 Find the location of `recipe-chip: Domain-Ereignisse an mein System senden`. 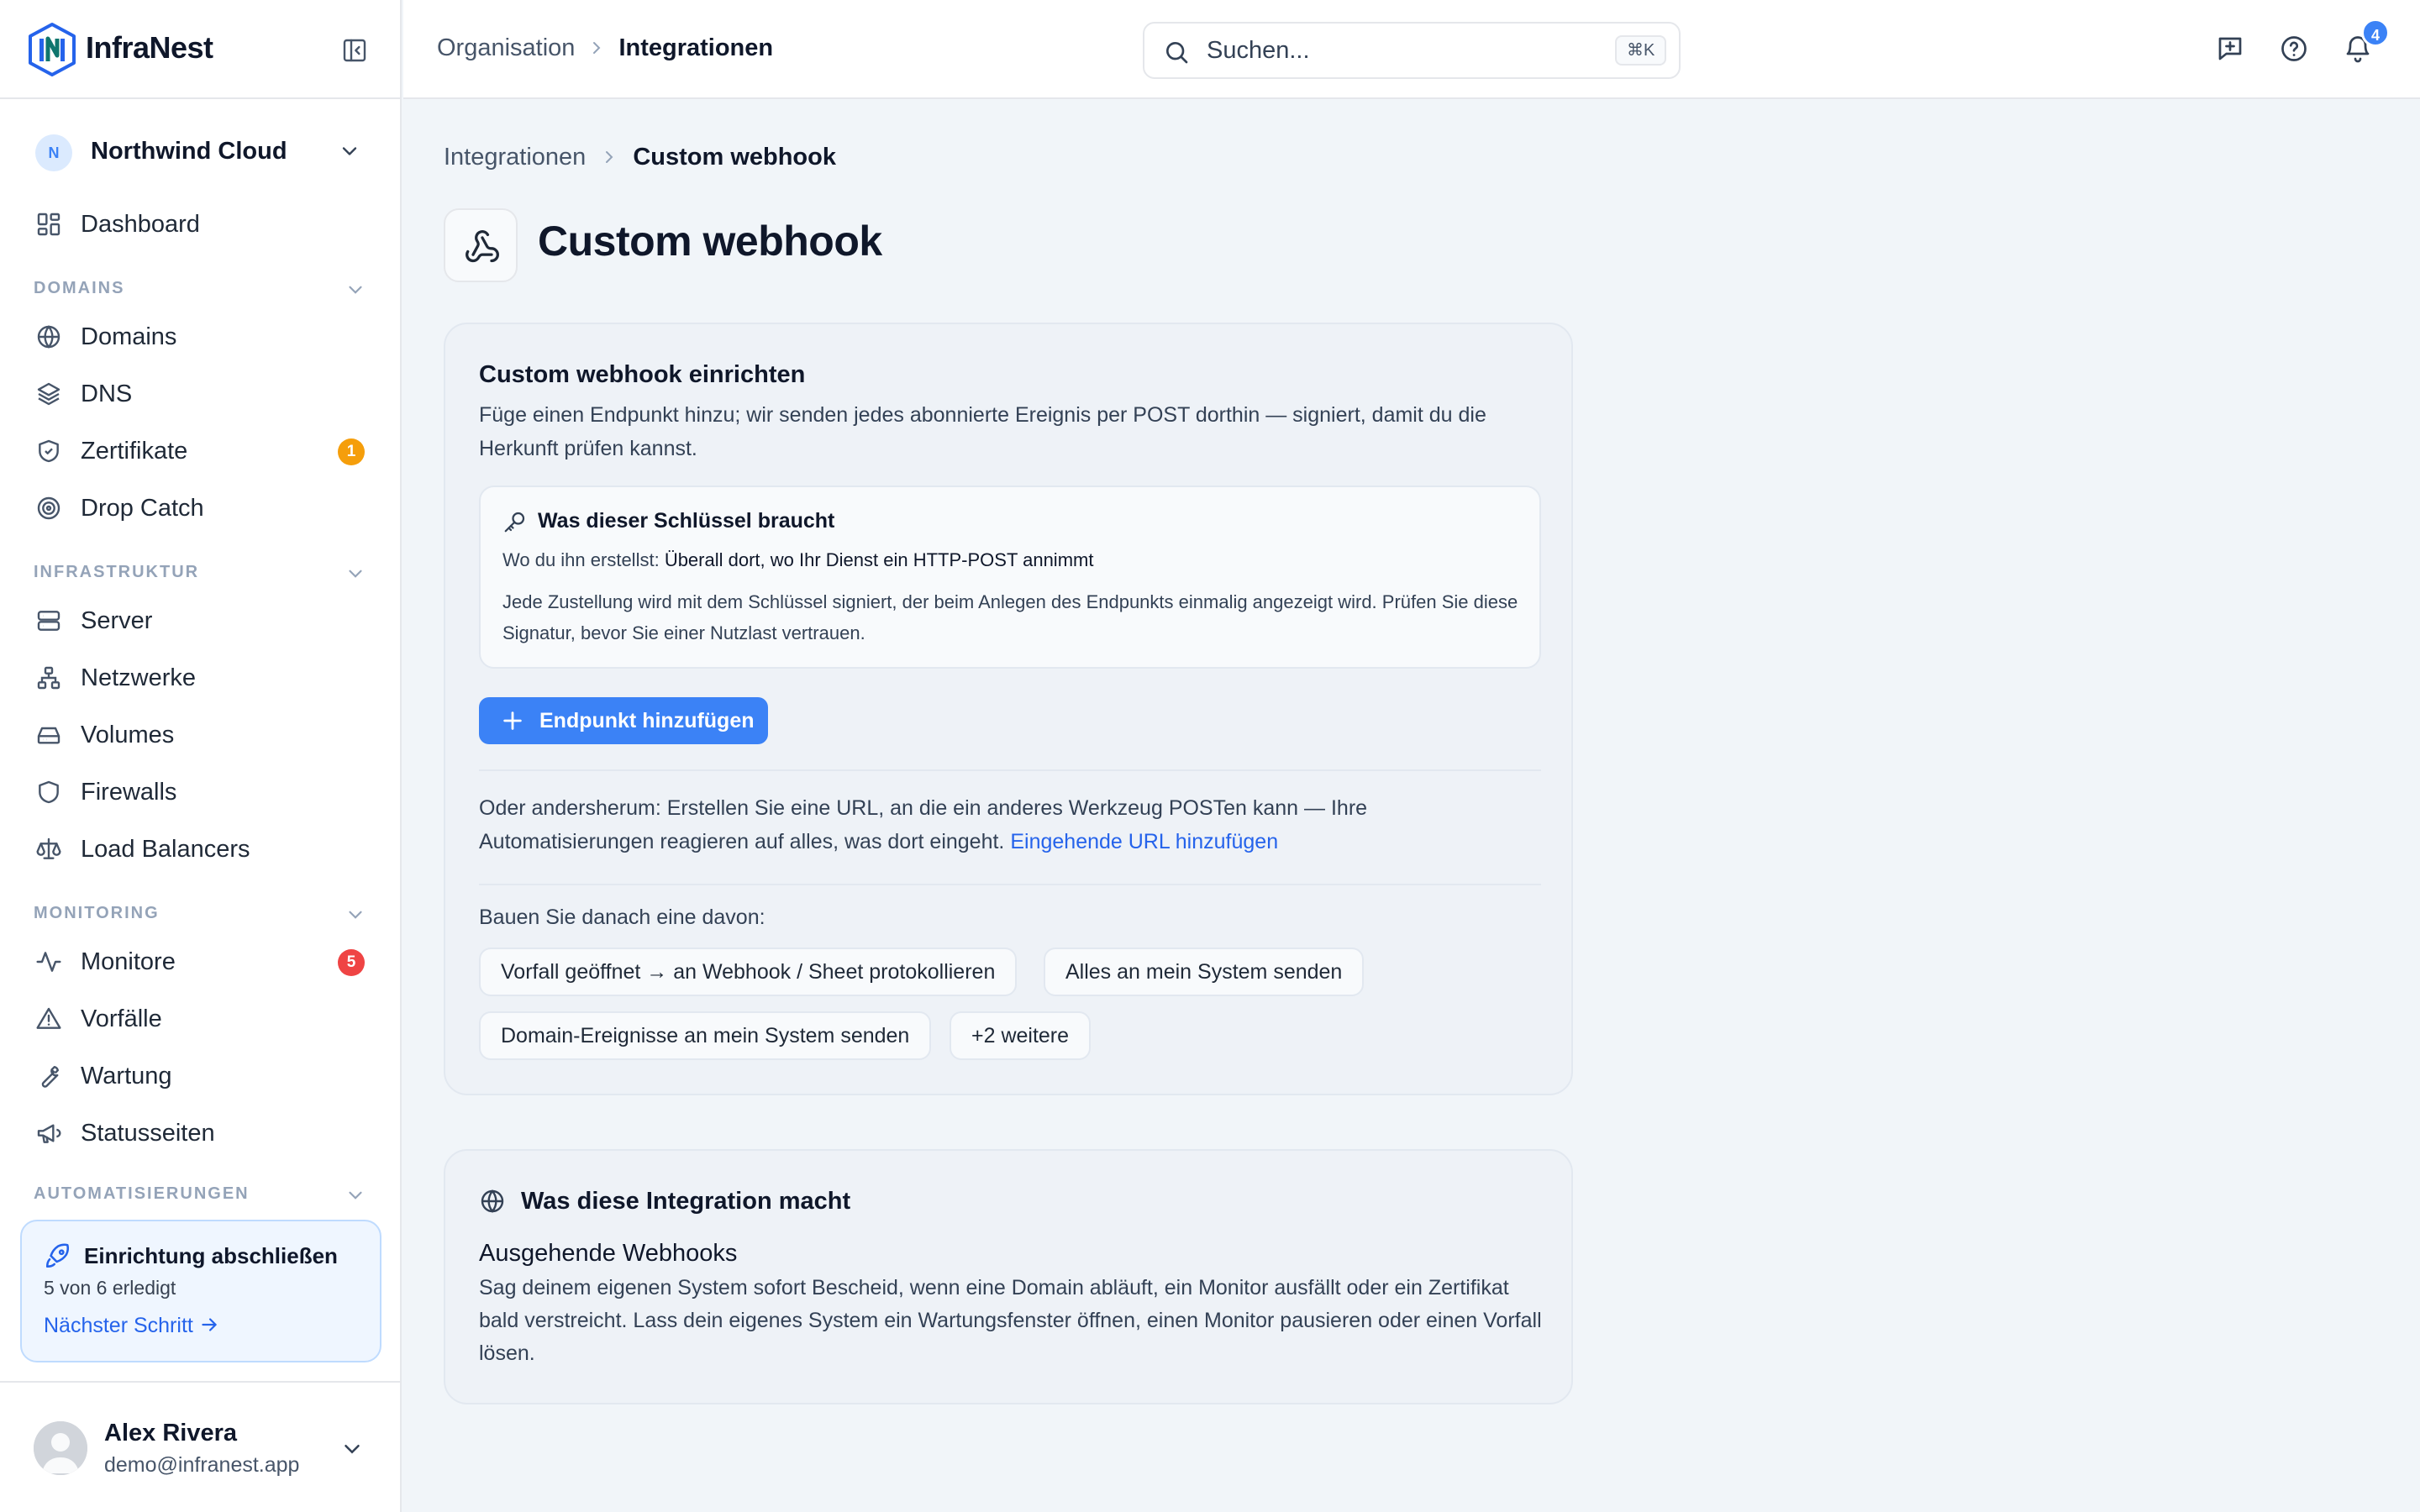

recipe-chip: Domain-Ereignisse an mein System senden is located at coordinates (705, 1035).